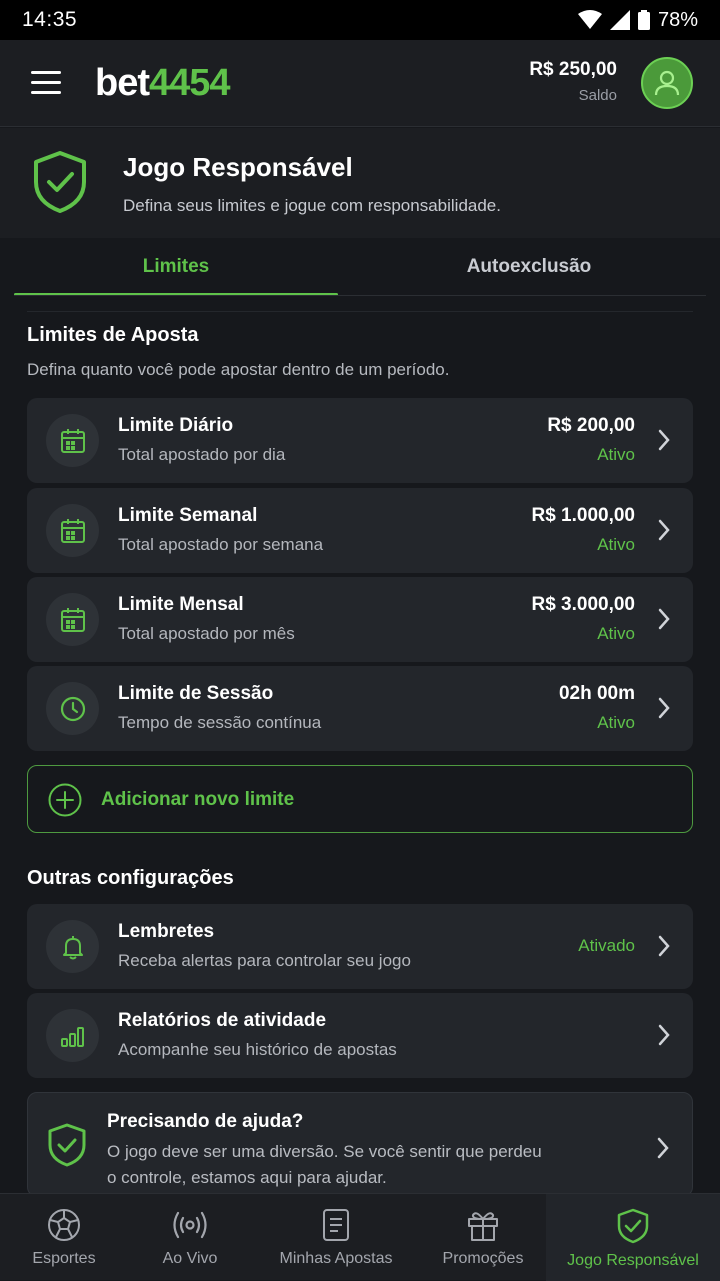  Describe the element at coordinates (677, 19) in the screenshot. I see `battery-level: 78%` at that location.